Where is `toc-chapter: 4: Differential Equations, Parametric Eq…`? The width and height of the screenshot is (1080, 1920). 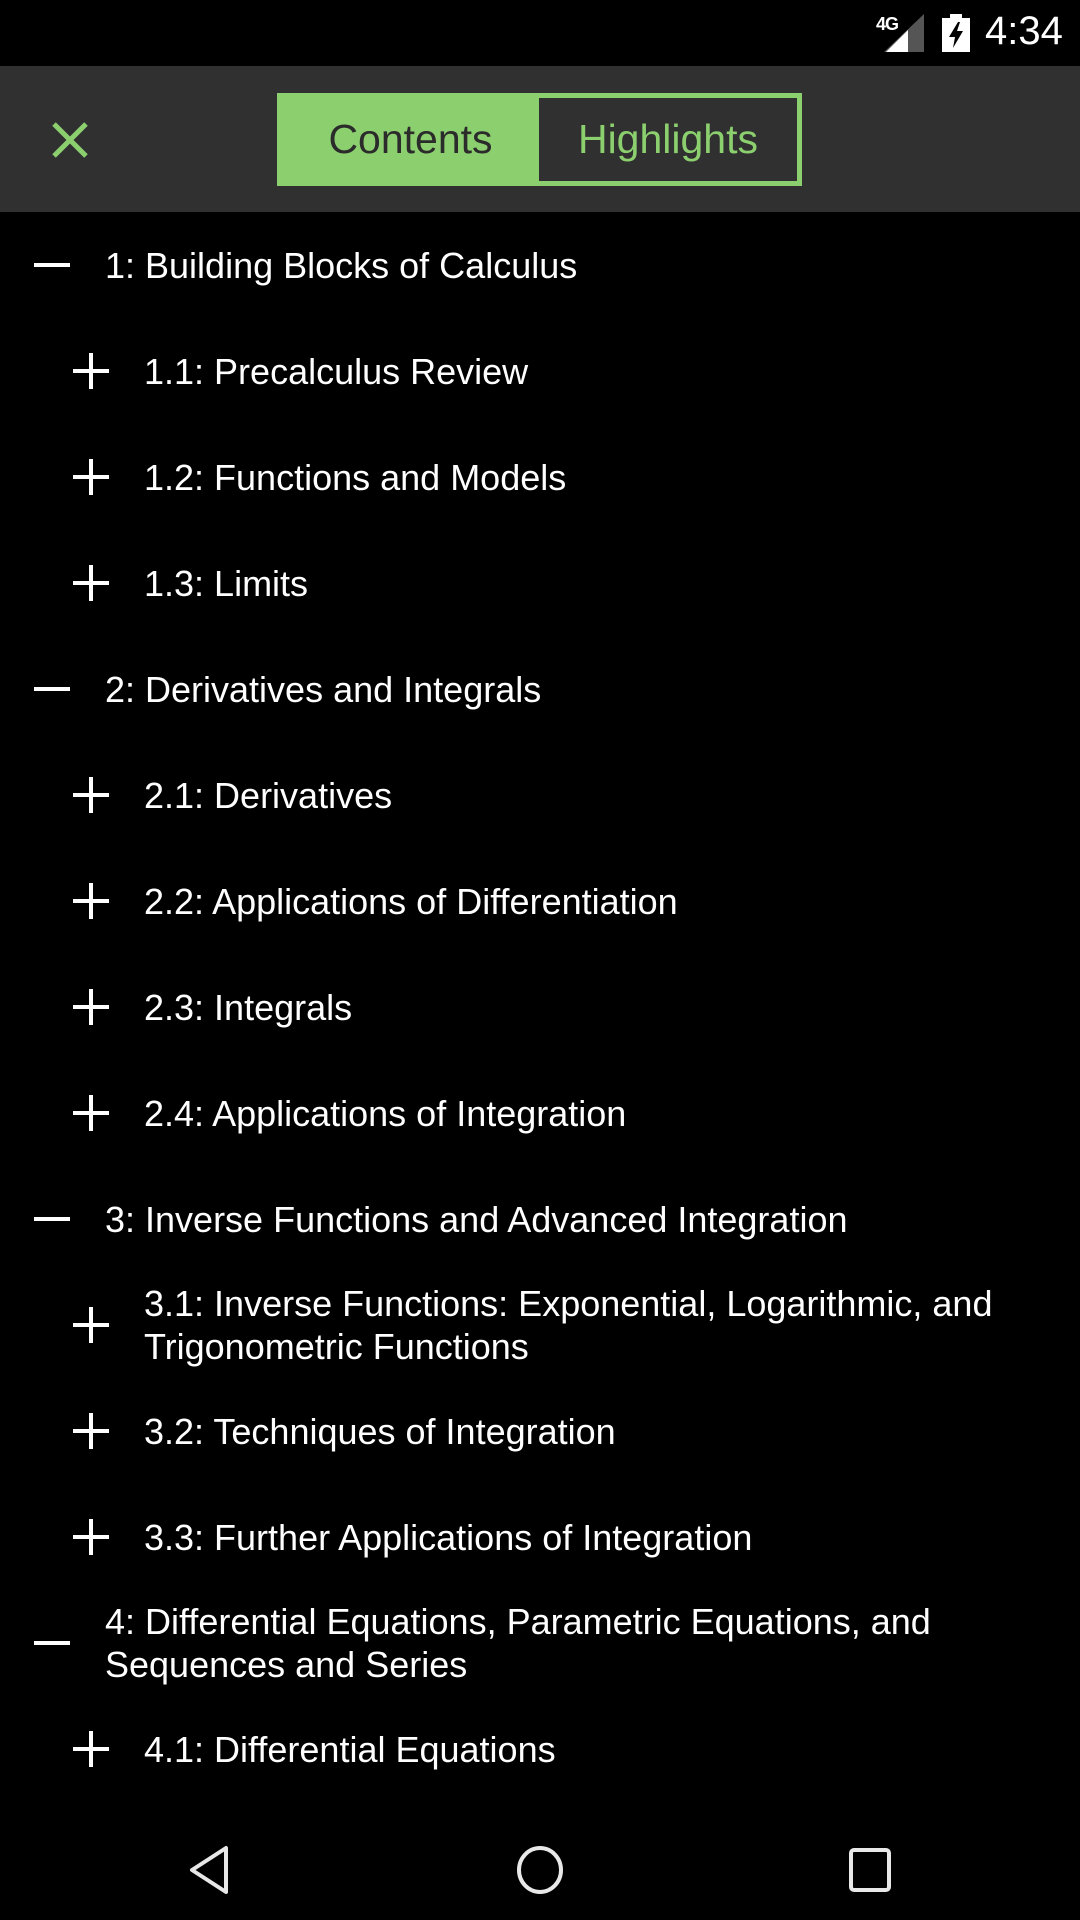
toc-chapter: 4: Differential Equations, Parametric Eq… is located at coordinates (540, 1643).